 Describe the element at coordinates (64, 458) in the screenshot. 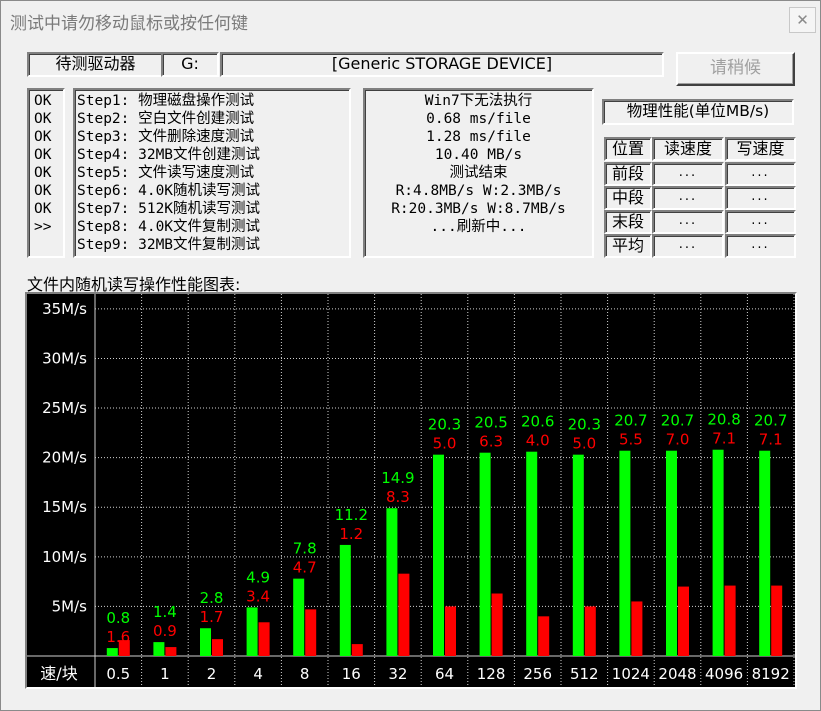

I see `y-tick-label: 20M/s` at that location.